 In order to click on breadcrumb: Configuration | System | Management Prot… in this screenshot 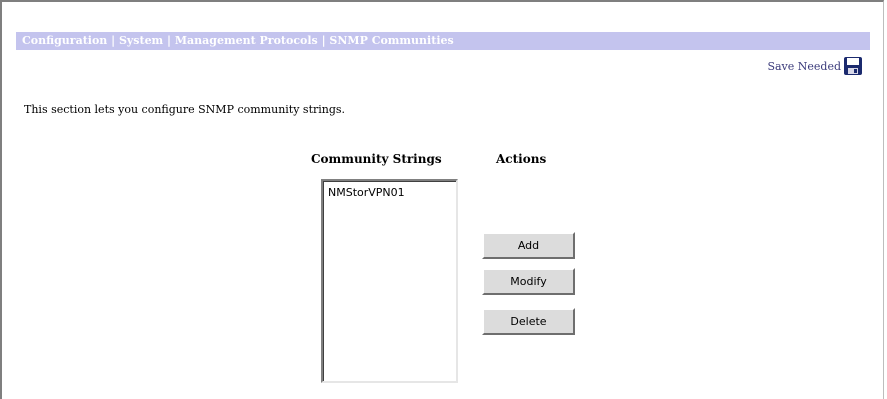, I will do `click(443, 41)`.